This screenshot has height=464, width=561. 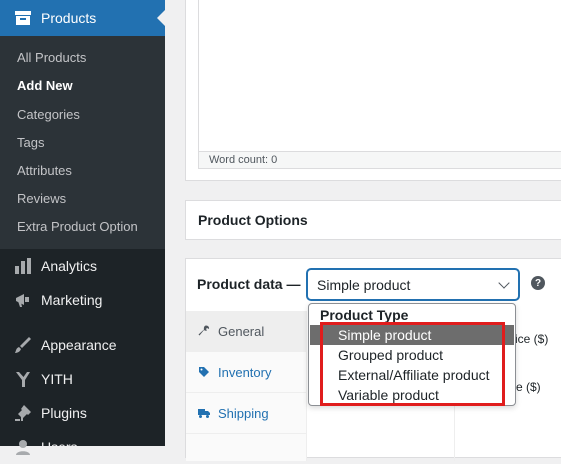 What do you see at coordinates (364, 315) in the screenshot?
I see `optgroup-label: Product Type` at bounding box center [364, 315].